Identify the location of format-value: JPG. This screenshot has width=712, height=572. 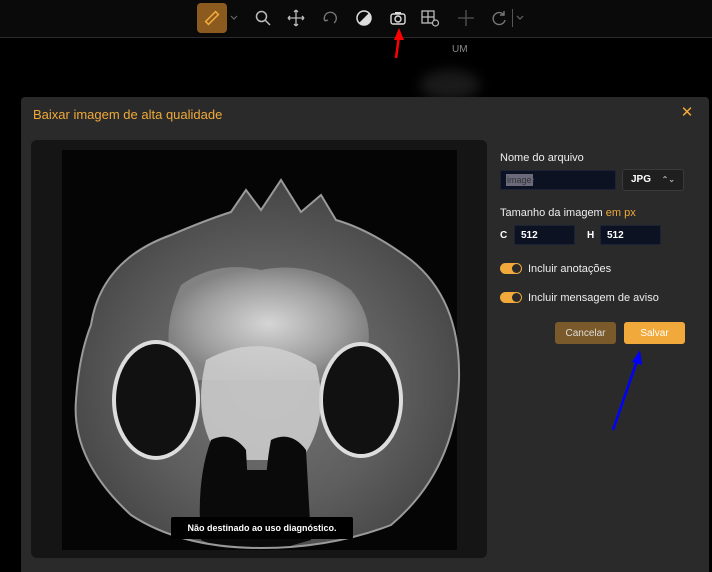
(641, 179).